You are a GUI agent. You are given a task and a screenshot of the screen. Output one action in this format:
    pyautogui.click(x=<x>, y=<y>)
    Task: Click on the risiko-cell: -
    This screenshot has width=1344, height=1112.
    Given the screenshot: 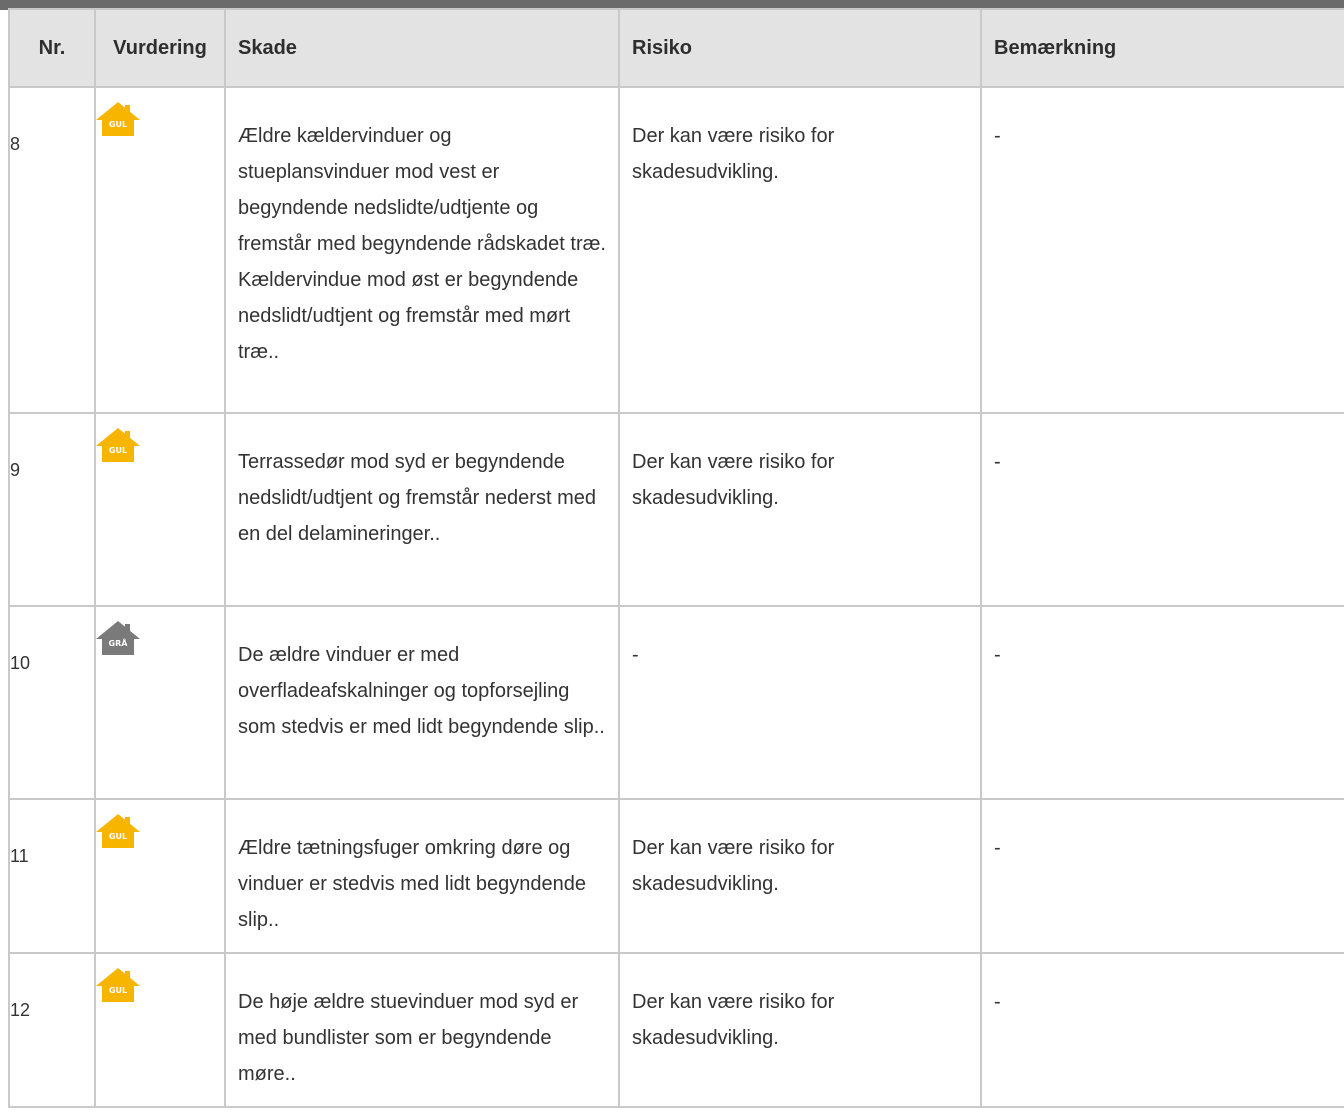 What is the action you would take?
    pyautogui.click(x=800, y=702)
    